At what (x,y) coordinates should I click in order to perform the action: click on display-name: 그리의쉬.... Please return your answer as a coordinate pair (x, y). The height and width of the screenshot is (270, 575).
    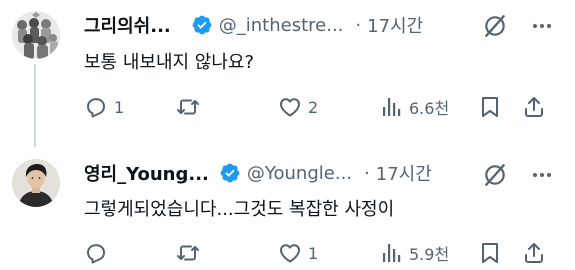
    Looking at the image, I should click on (127, 25).